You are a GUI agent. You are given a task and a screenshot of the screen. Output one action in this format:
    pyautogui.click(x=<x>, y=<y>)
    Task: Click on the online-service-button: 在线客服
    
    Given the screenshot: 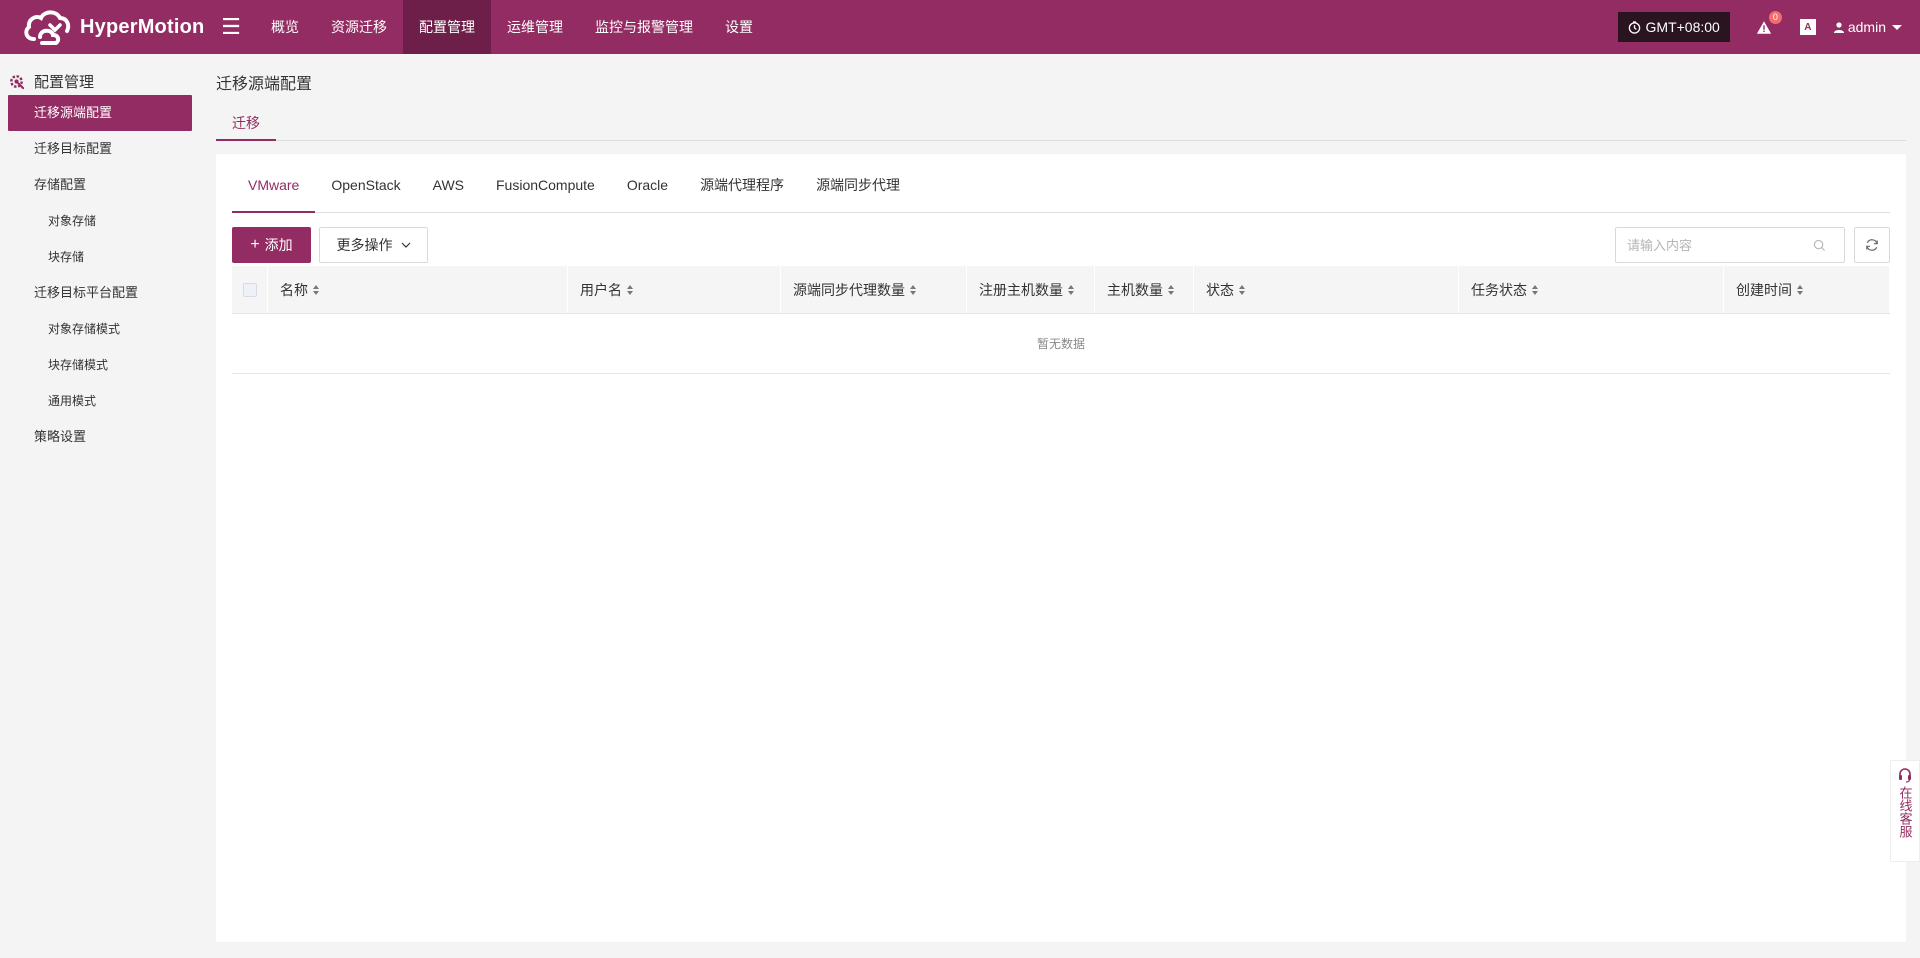 What is the action you would take?
    pyautogui.click(x=1905, y=811)
    